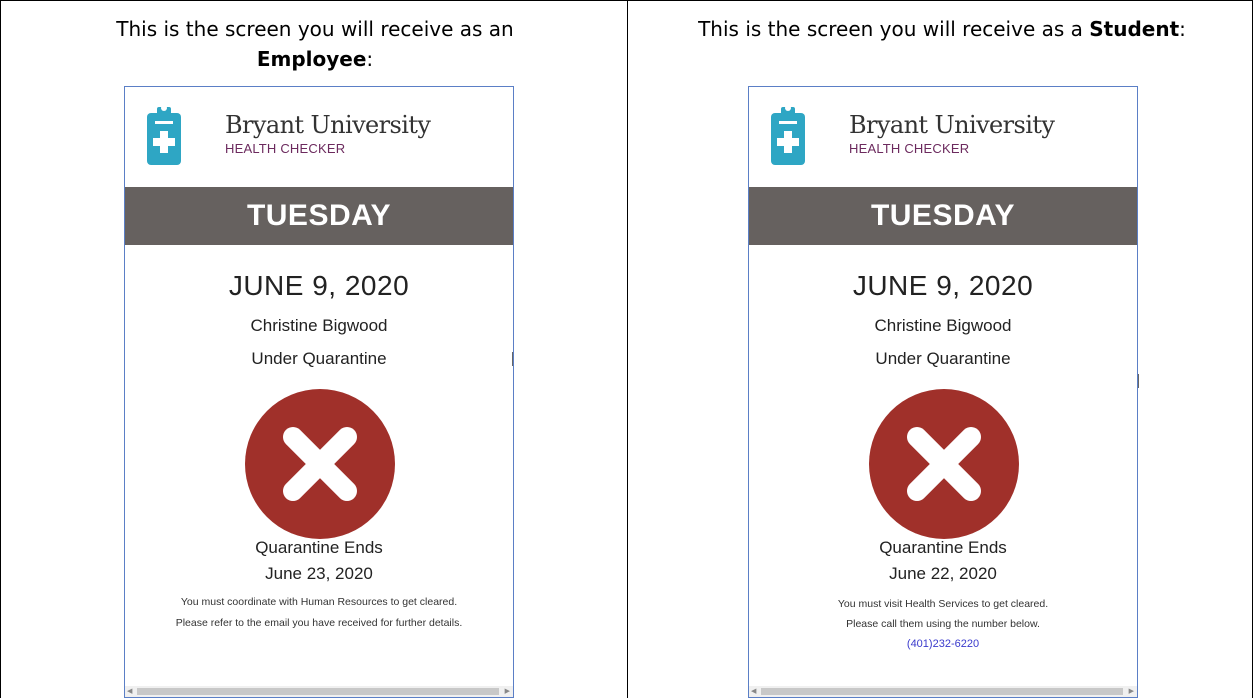 The height and width of the screenshot is (698, 1253). Describe the element at coordinates (319, 573) in the screenshot. I see `quarantine-ends-date: June 23, 2020` at that location.